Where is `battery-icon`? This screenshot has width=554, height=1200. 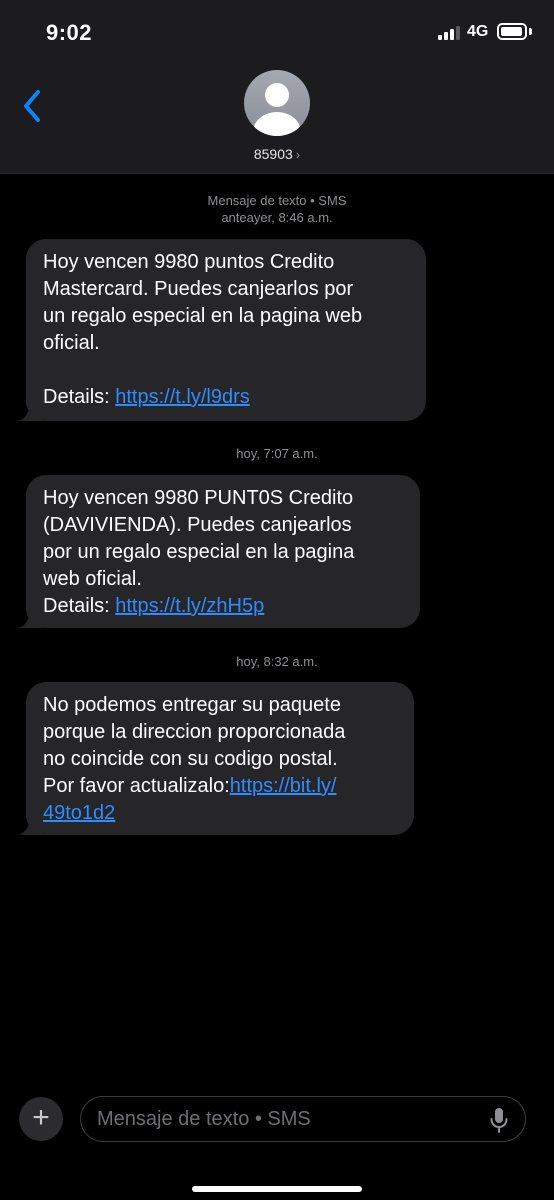
battery-icon is located at coordinates (512, 31).